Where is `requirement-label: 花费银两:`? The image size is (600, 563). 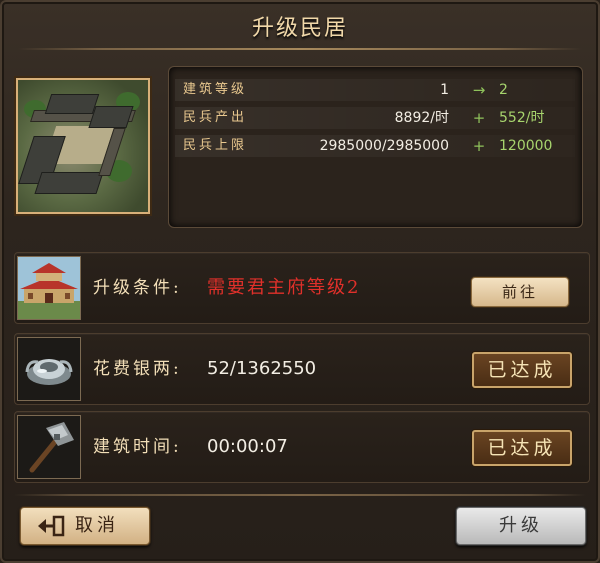 requirement-label: 花费银两: is located at coordinates (137, 369).